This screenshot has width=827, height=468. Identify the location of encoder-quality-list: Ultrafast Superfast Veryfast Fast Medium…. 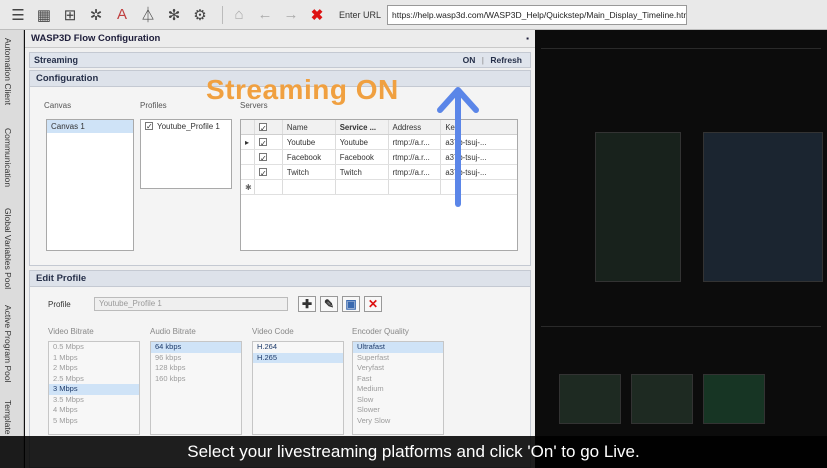
(398, 388).